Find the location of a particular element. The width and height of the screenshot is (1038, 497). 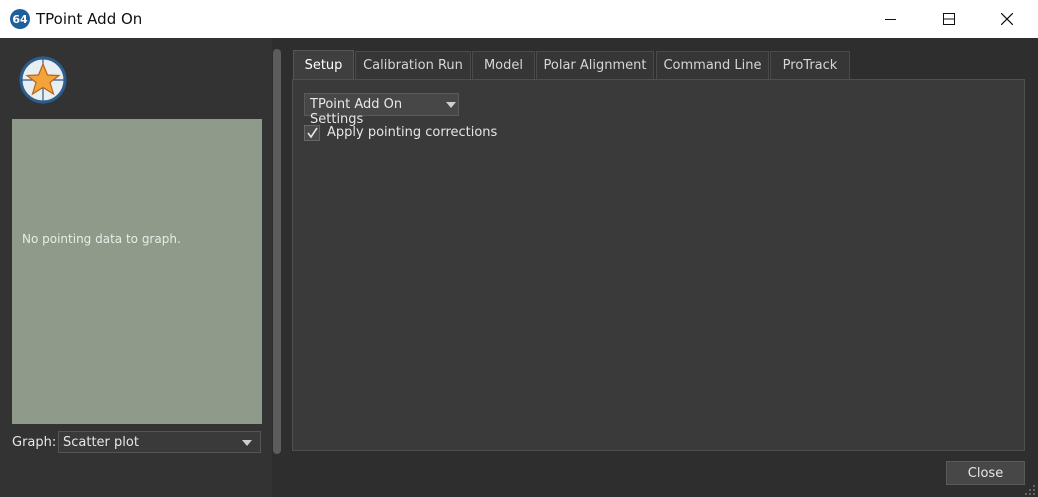

tab-label: Polar Alignment is located at coordinates (595, 65).